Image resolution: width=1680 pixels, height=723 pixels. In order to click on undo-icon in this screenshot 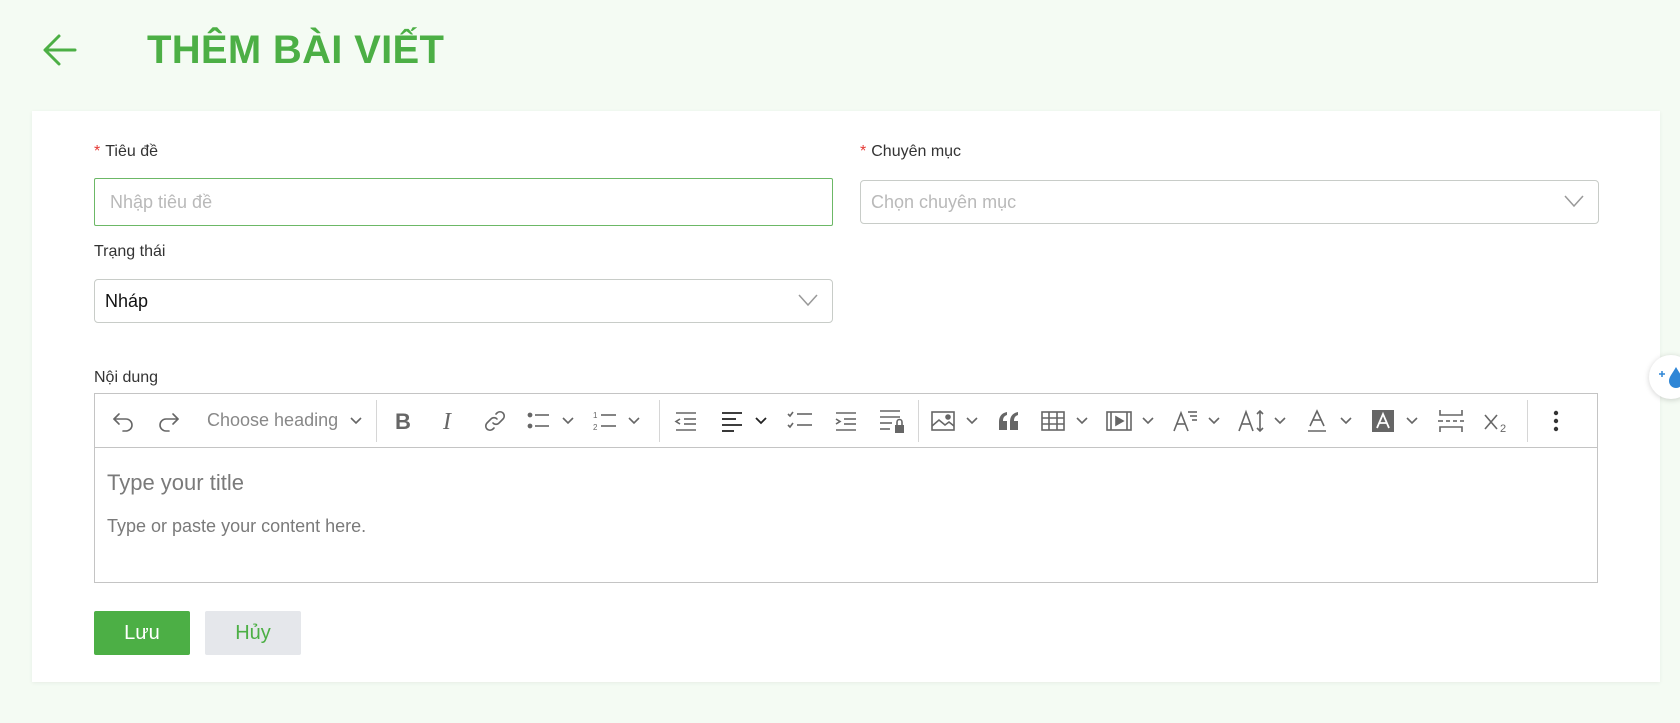, I will do `click(123, 422)`.